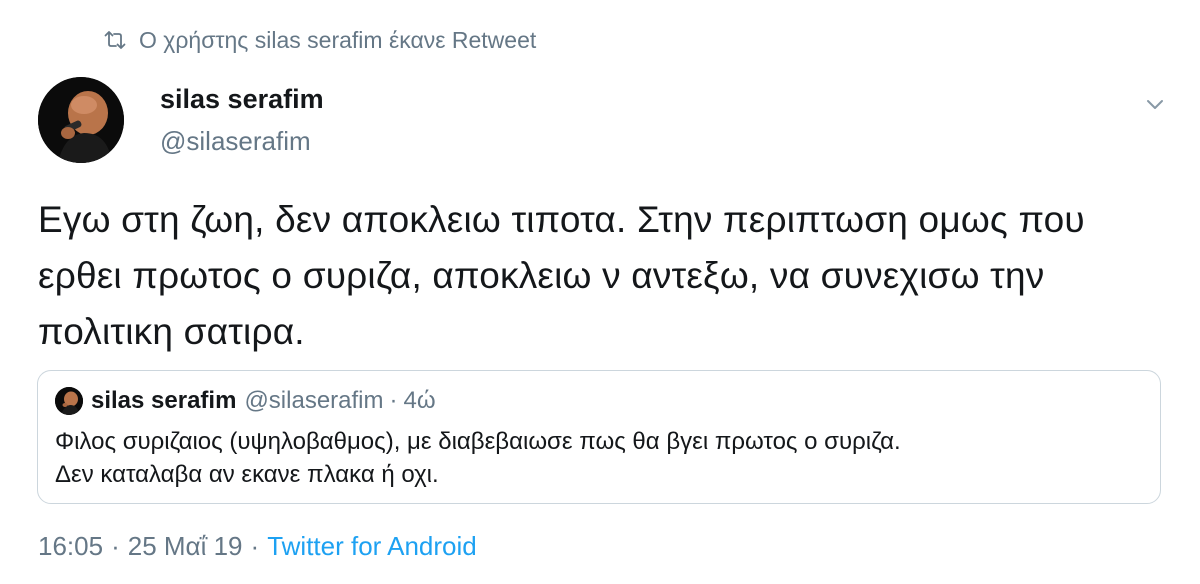 This screenshot has width=1200, height=584. Describe the element at coordinates (69, 401) in the screenshot. I see `quoted-avatar` at that location.